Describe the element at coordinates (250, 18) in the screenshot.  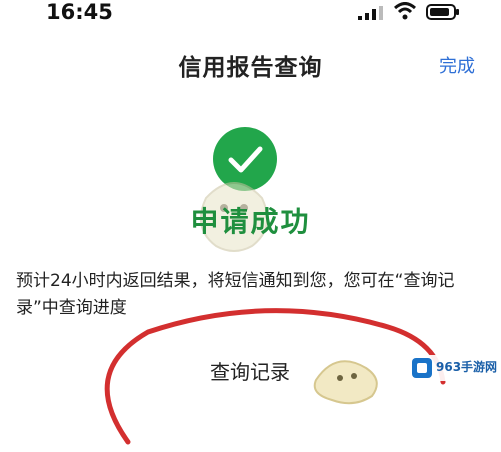
I see `status-bar: 16:45` at that location.